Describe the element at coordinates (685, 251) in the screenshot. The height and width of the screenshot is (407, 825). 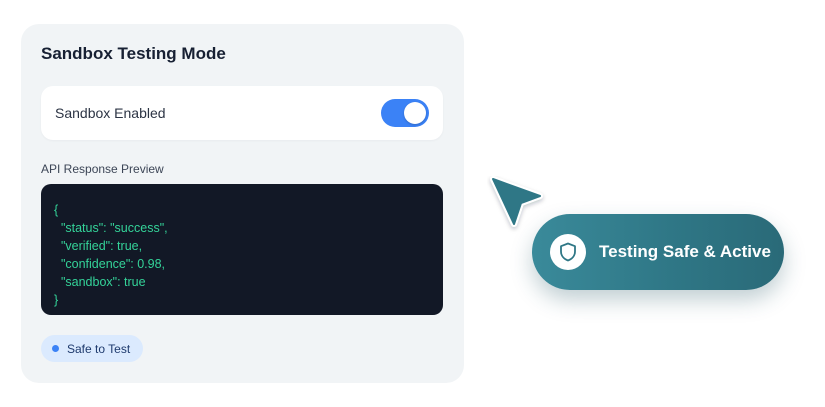
I see `pill-label: Testing Safe & Active` at that location.